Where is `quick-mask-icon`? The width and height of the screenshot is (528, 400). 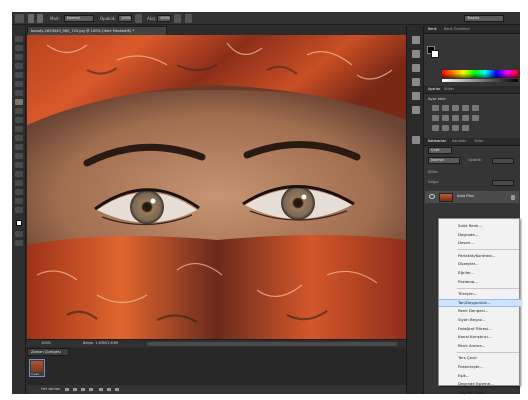
quick-mask-icon is located at coordinates (19, 234).